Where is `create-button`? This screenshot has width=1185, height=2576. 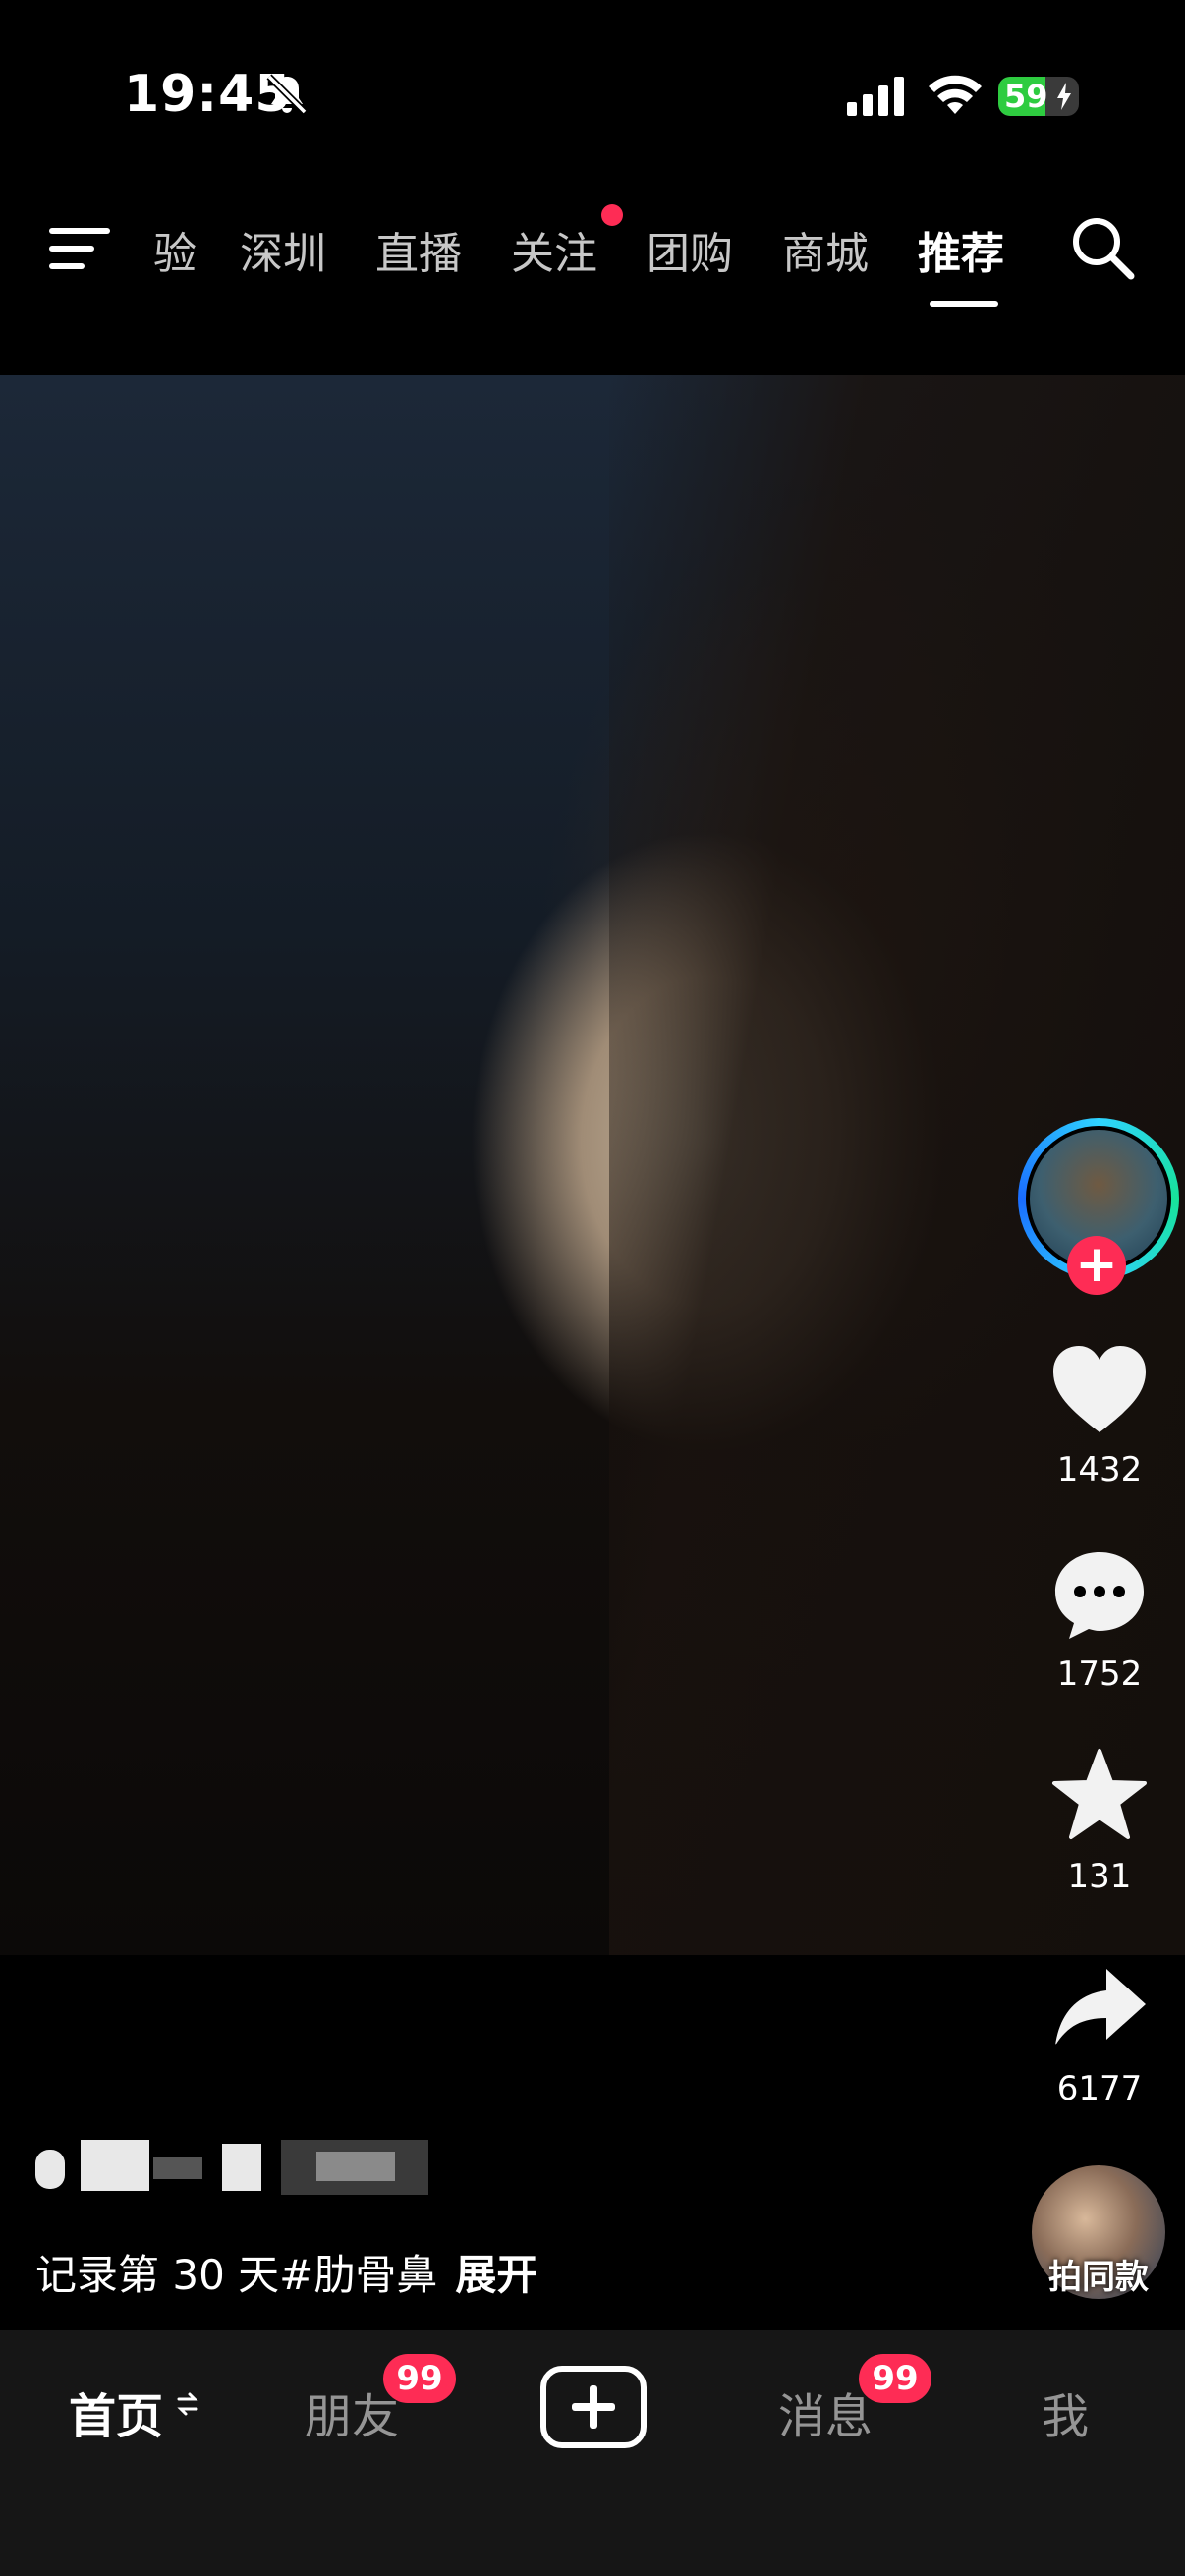 create-button is located at coordinates (594, 2407).